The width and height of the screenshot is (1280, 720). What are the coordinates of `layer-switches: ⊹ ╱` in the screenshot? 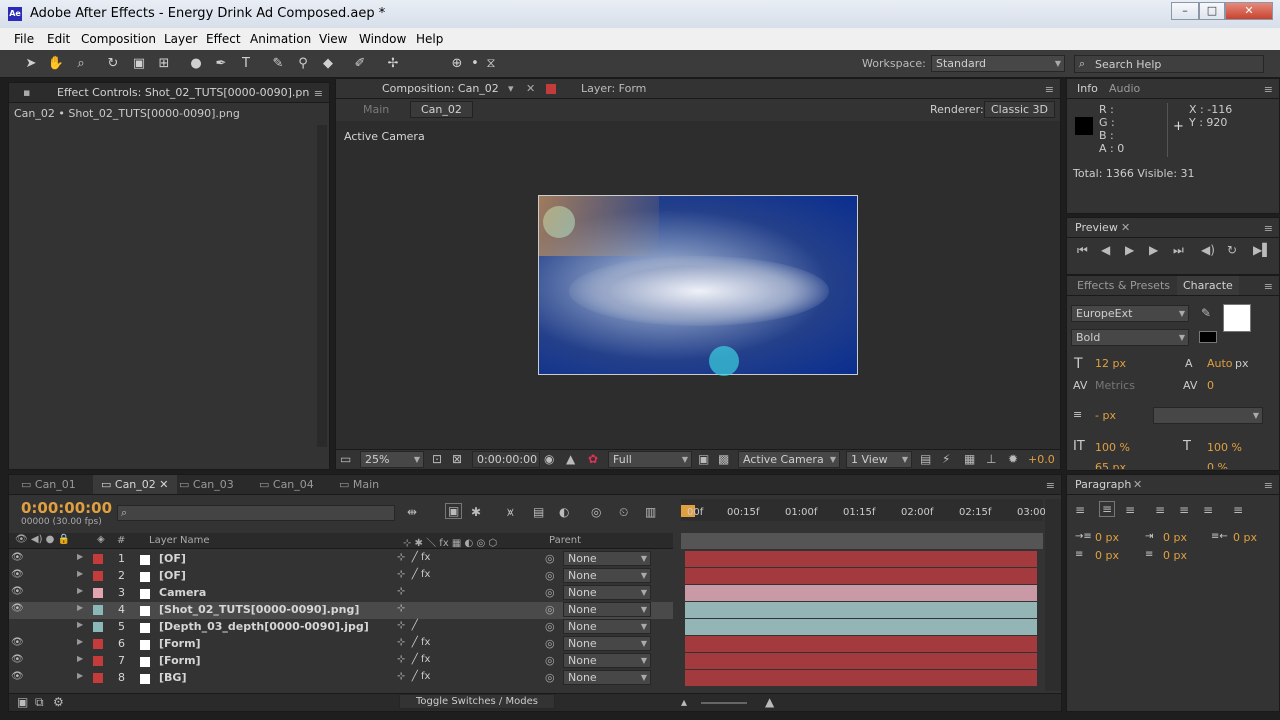 It's located at (407, 625).